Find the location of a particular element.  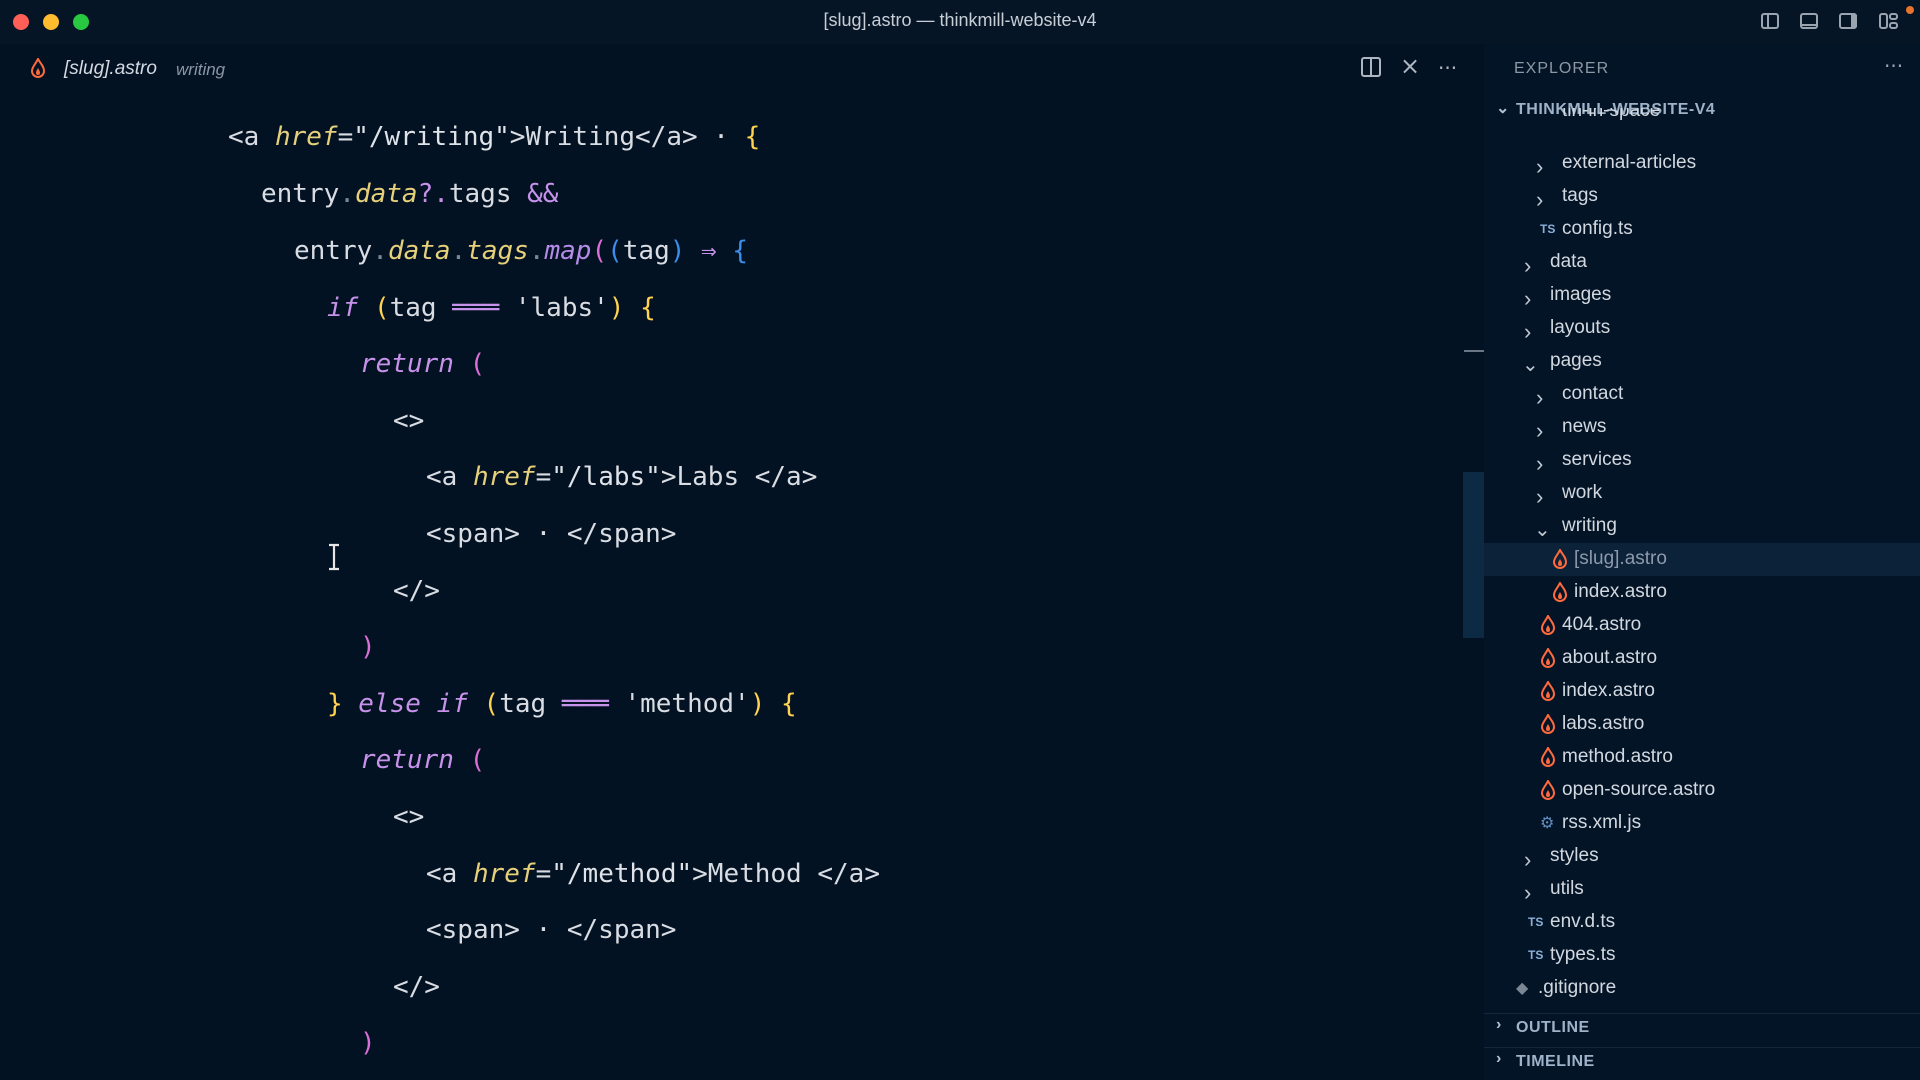

tree-item: ◆ .gitignore is located at coordinates (1702, 988).